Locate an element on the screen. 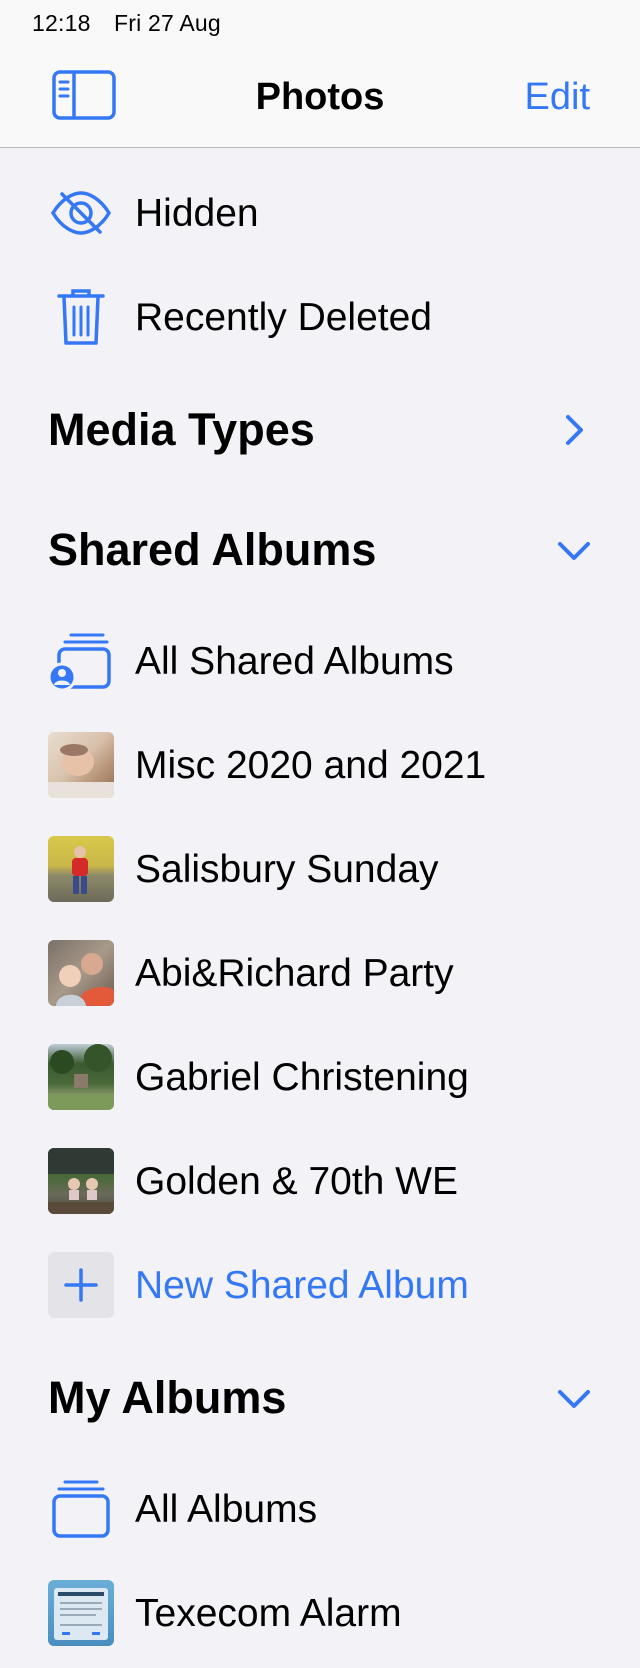 The height and width of the screenshot is (1668, 640). list-item-abi-richard-party: Abi&Richard Party is located at coordinates (320, 973).